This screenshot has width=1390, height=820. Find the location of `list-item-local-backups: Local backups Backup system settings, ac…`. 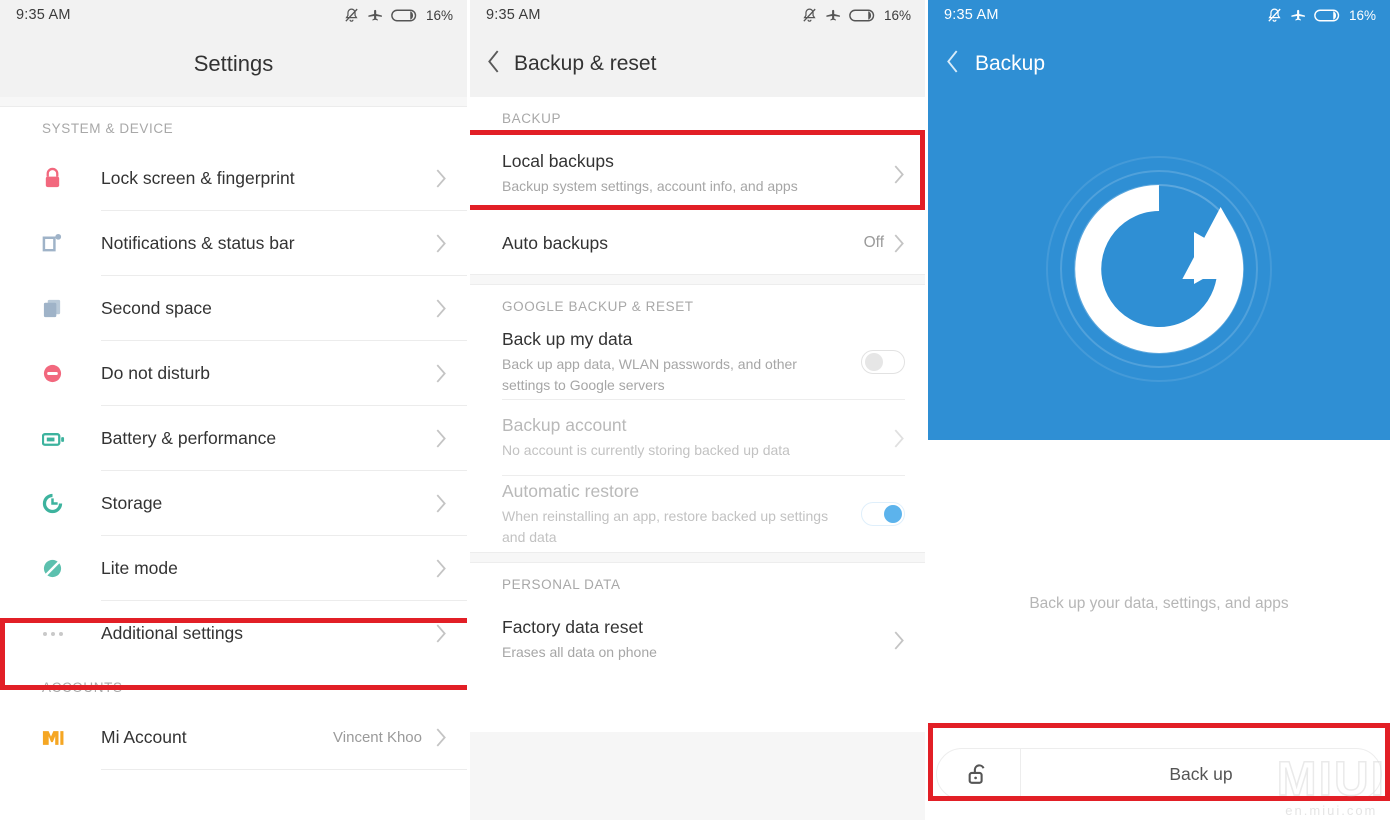

list-item-local-backups: Local backups Backup system settings, ac… is located at coordinates (697, 174).